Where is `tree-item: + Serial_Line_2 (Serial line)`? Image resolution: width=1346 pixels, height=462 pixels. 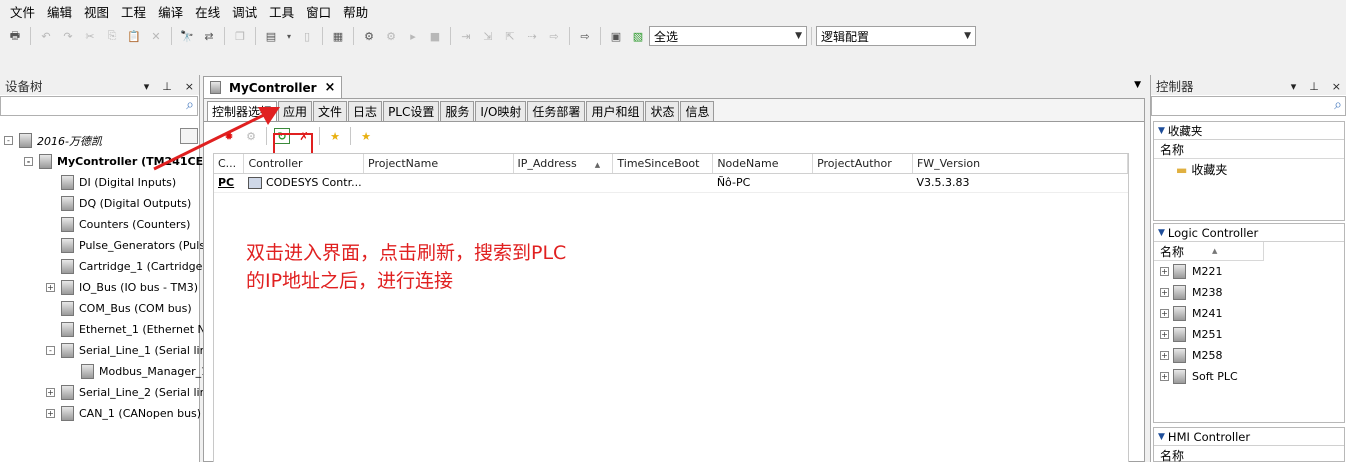
tree-item: + Serial_Line_2 (Serial line) is located at coordinates (132, 392).